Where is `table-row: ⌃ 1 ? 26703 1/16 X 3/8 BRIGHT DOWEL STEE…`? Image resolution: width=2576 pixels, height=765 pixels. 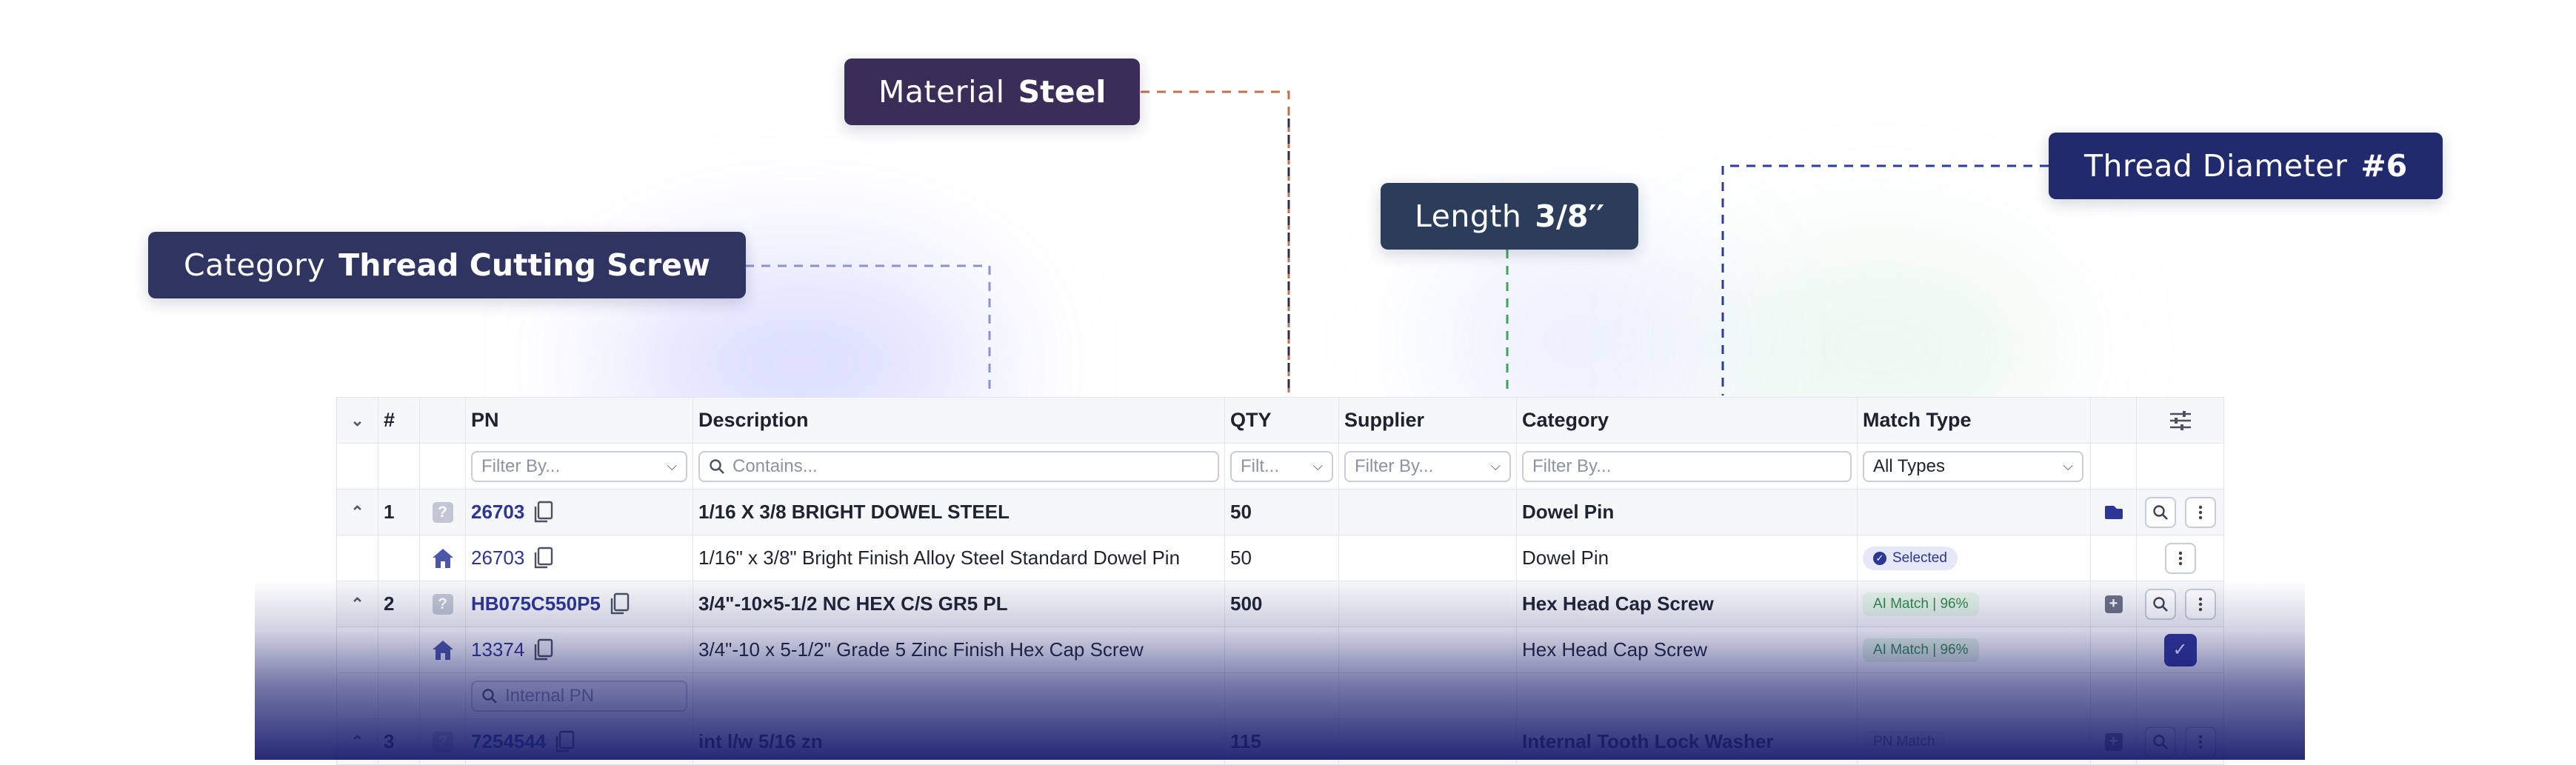 table-row: ⌃ 1 ? 26703 1/16 X 3/8 BRIGHT DOWEL STEE… is located at coordinates (1280, 512).